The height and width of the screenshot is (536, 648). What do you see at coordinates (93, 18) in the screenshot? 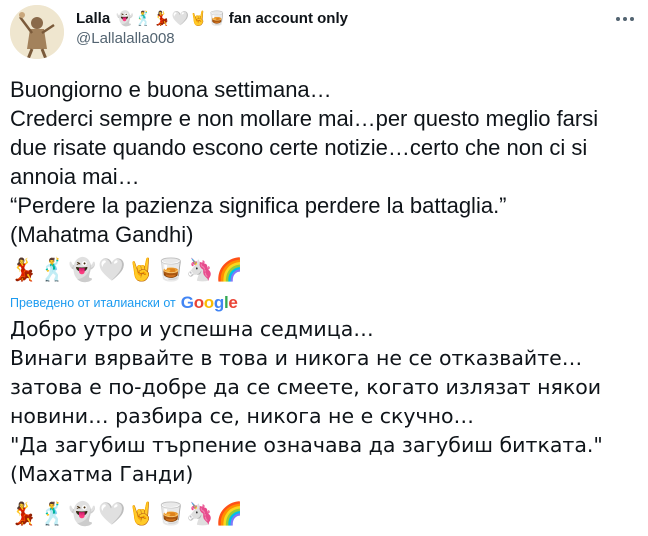
I see `display-name: Lalla` at bounding box center [93, 18].